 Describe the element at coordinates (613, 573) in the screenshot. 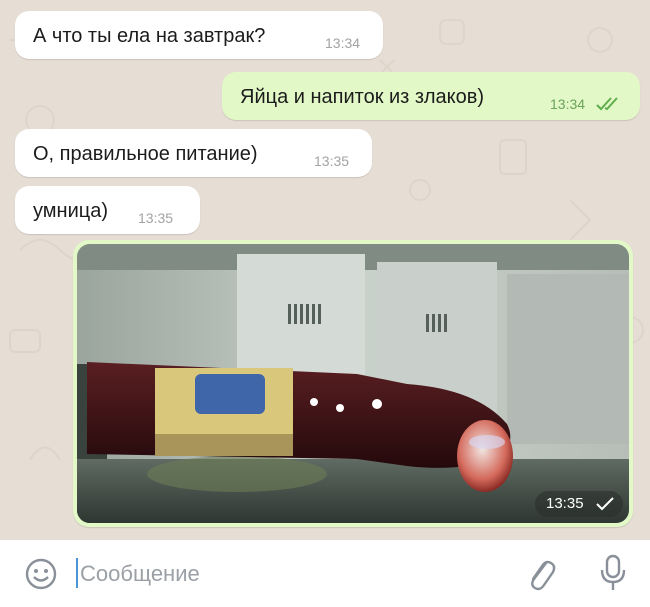

I see `microphone-icon` at that location.